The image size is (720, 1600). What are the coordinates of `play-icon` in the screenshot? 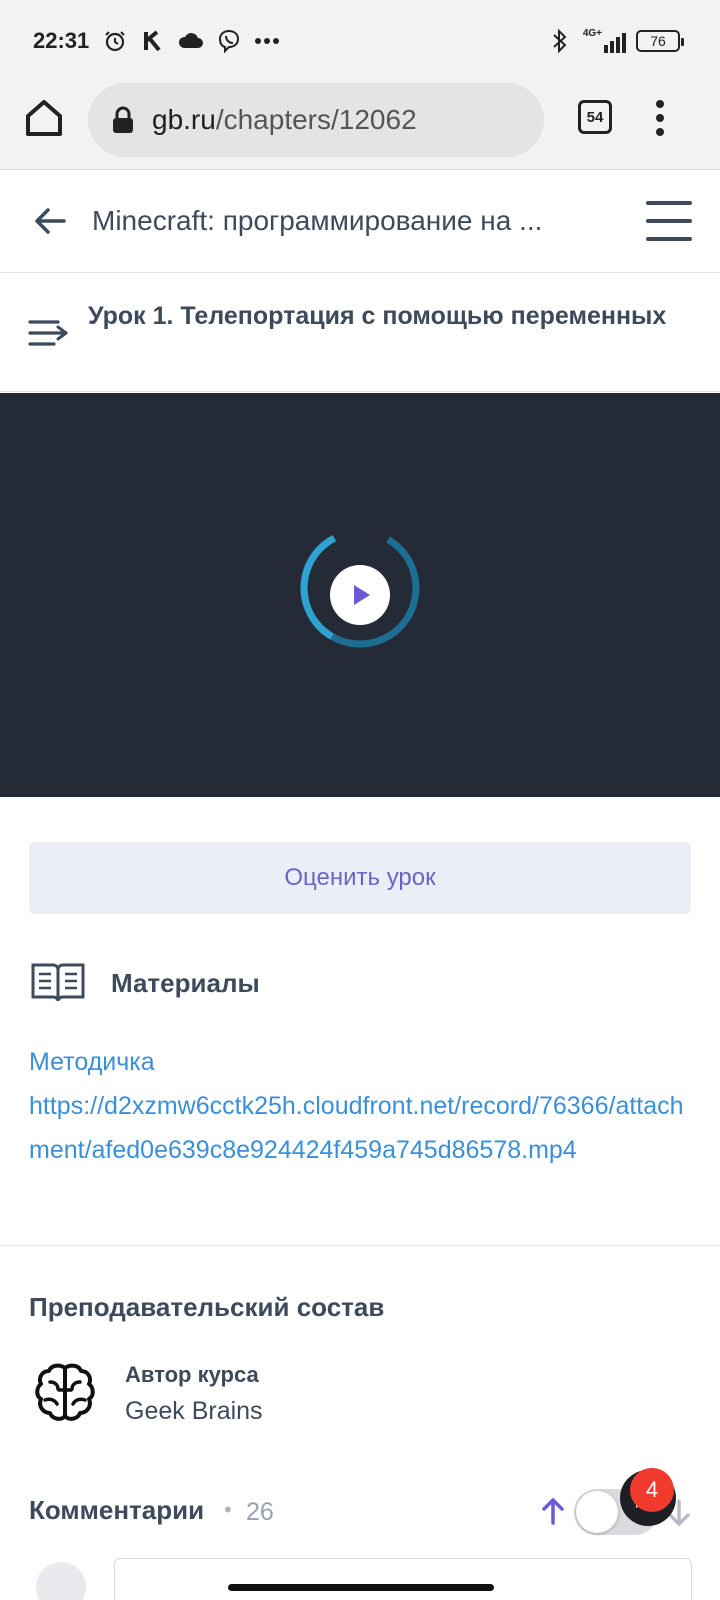 It's located at (362, 595).